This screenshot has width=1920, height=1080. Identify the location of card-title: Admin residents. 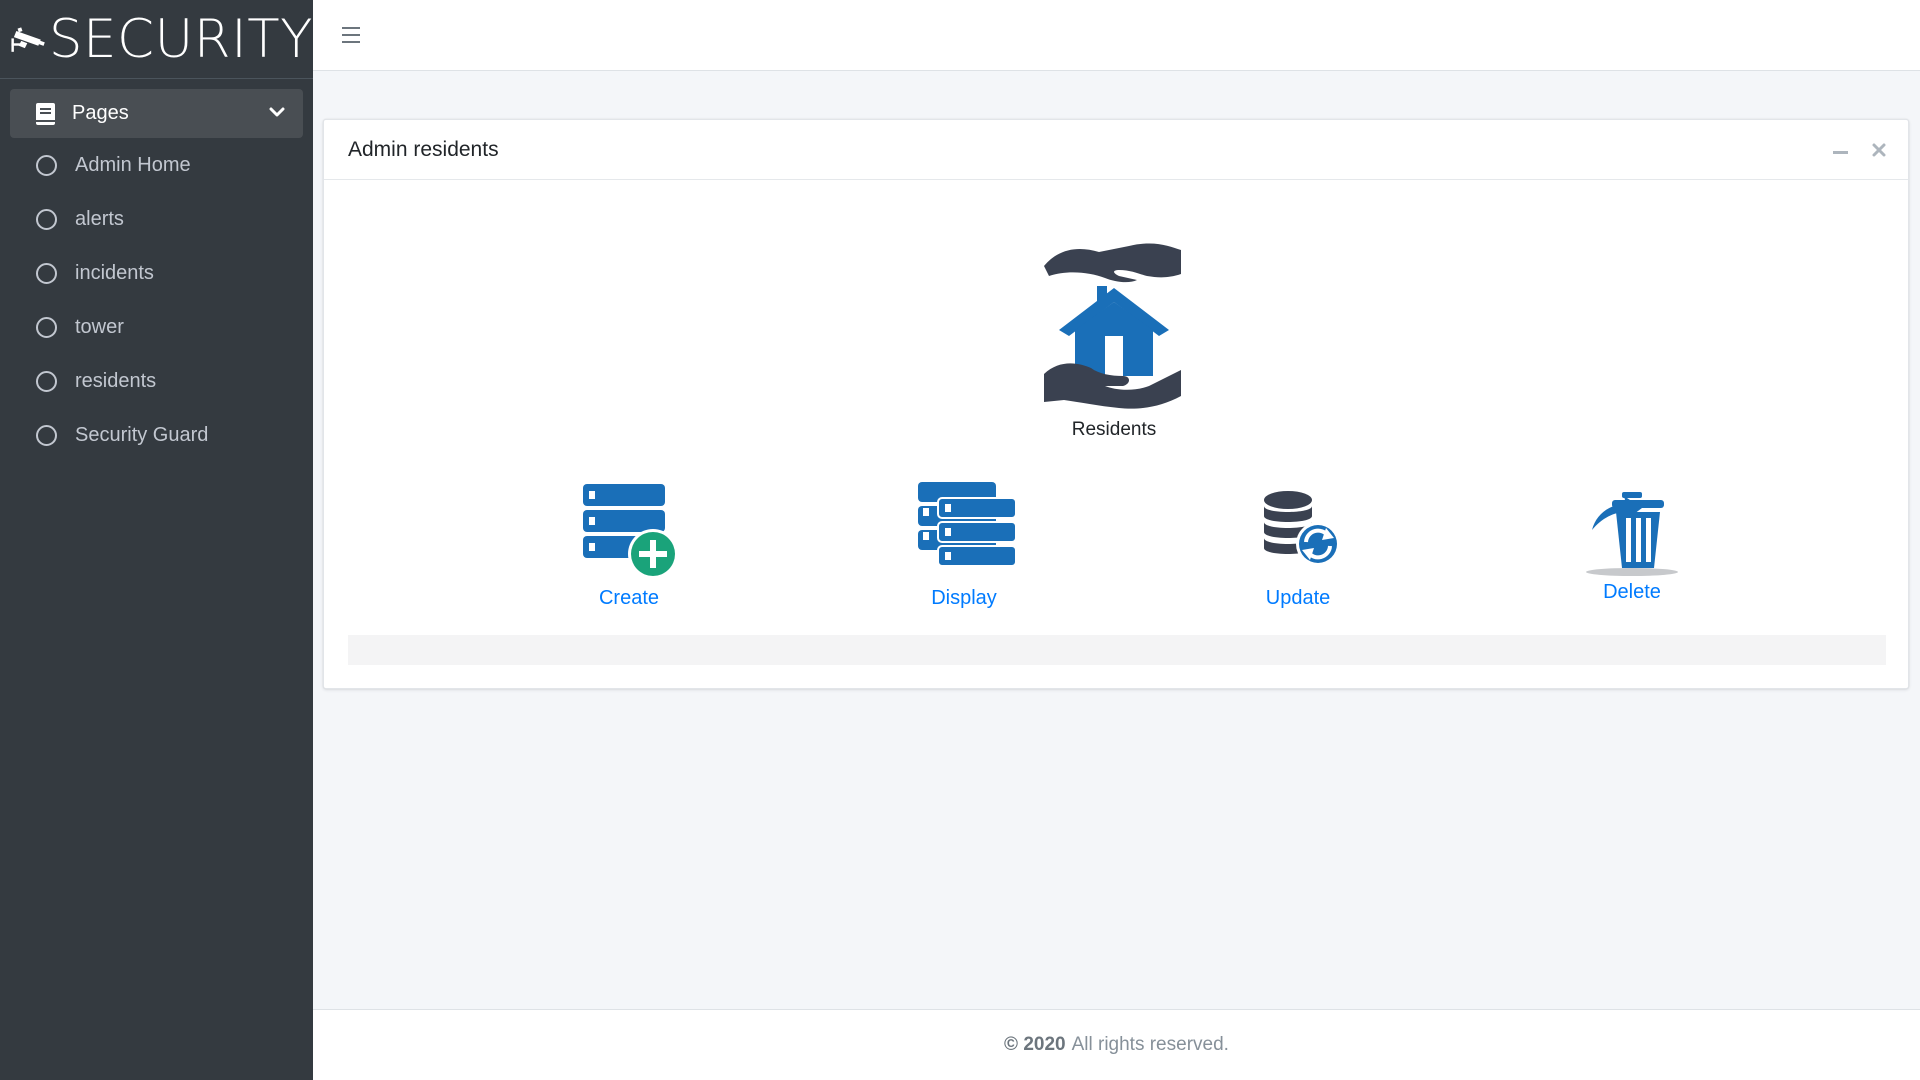
(423, 149).